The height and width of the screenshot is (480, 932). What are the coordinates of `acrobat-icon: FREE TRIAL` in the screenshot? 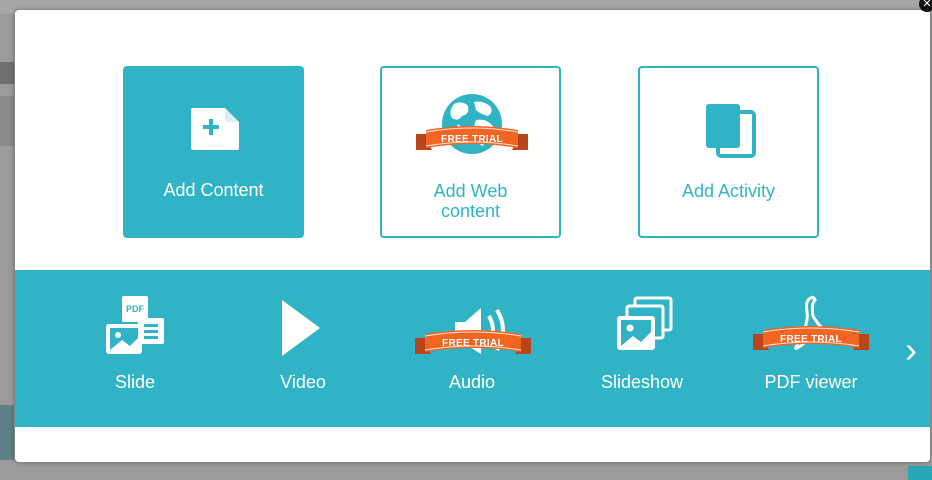 It's located at (811, 322).